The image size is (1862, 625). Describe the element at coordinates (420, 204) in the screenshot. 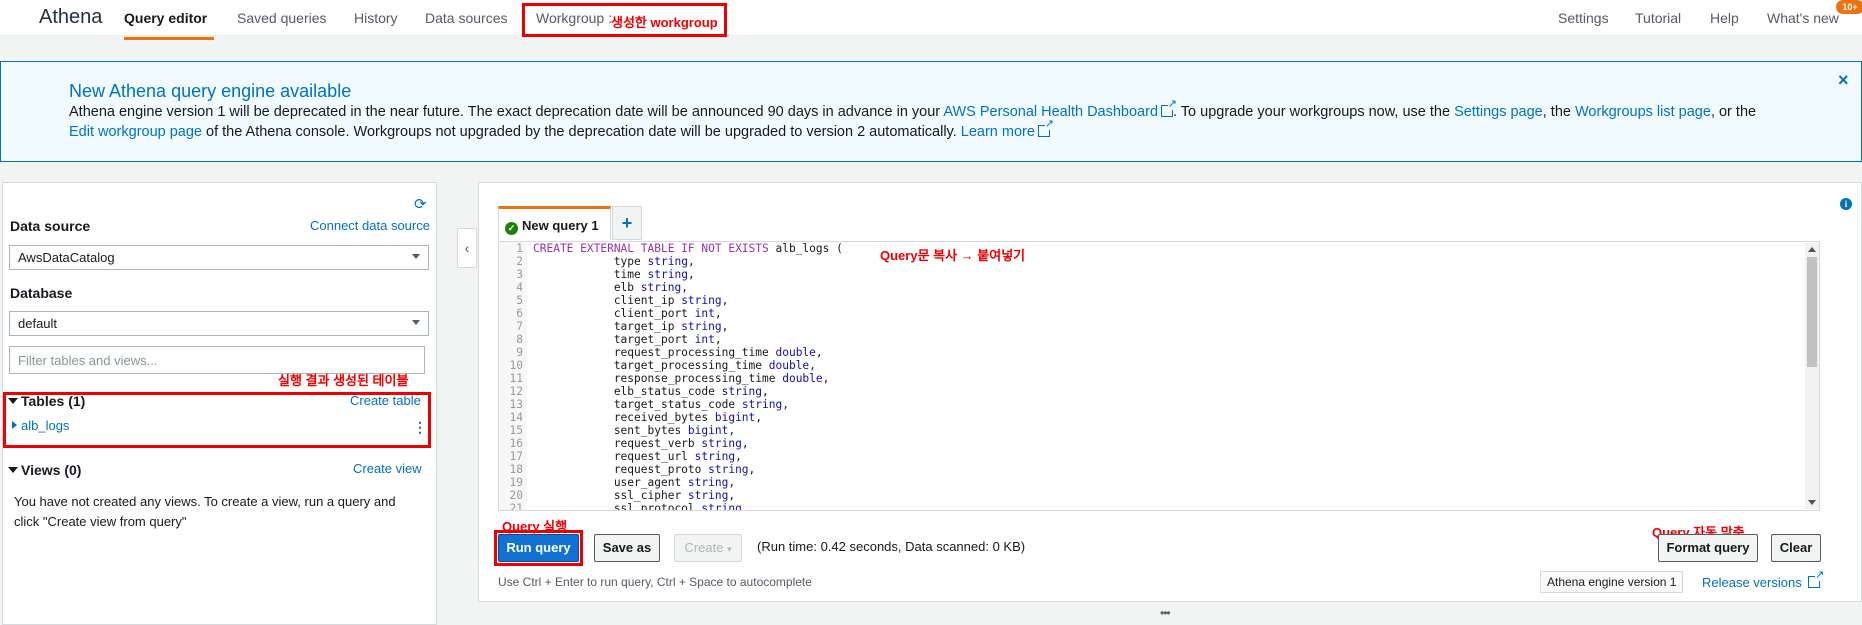

I see `refresh-icon: ⟳` at that location.